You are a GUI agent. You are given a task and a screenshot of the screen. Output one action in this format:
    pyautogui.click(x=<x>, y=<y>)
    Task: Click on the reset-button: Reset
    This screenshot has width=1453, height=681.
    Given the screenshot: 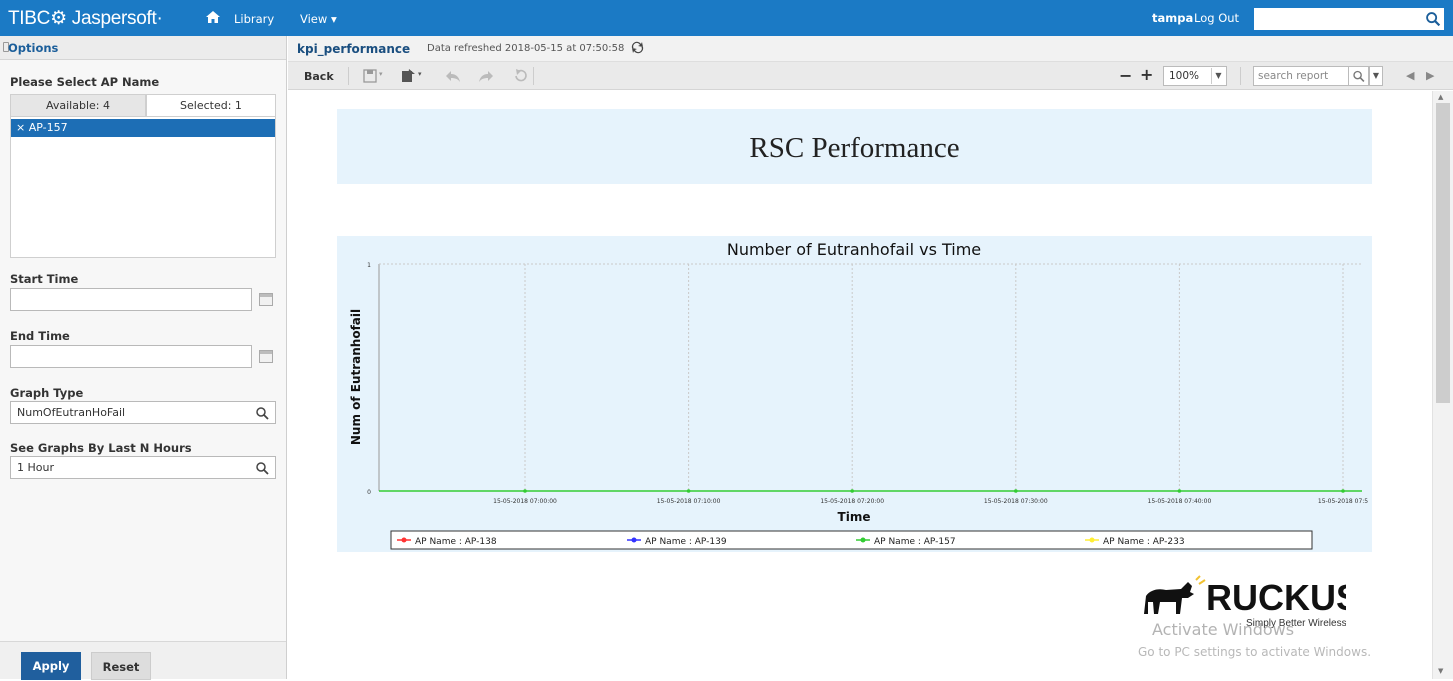 What is the action you would take?
    pyautogui.click(x=121, y=666)
    